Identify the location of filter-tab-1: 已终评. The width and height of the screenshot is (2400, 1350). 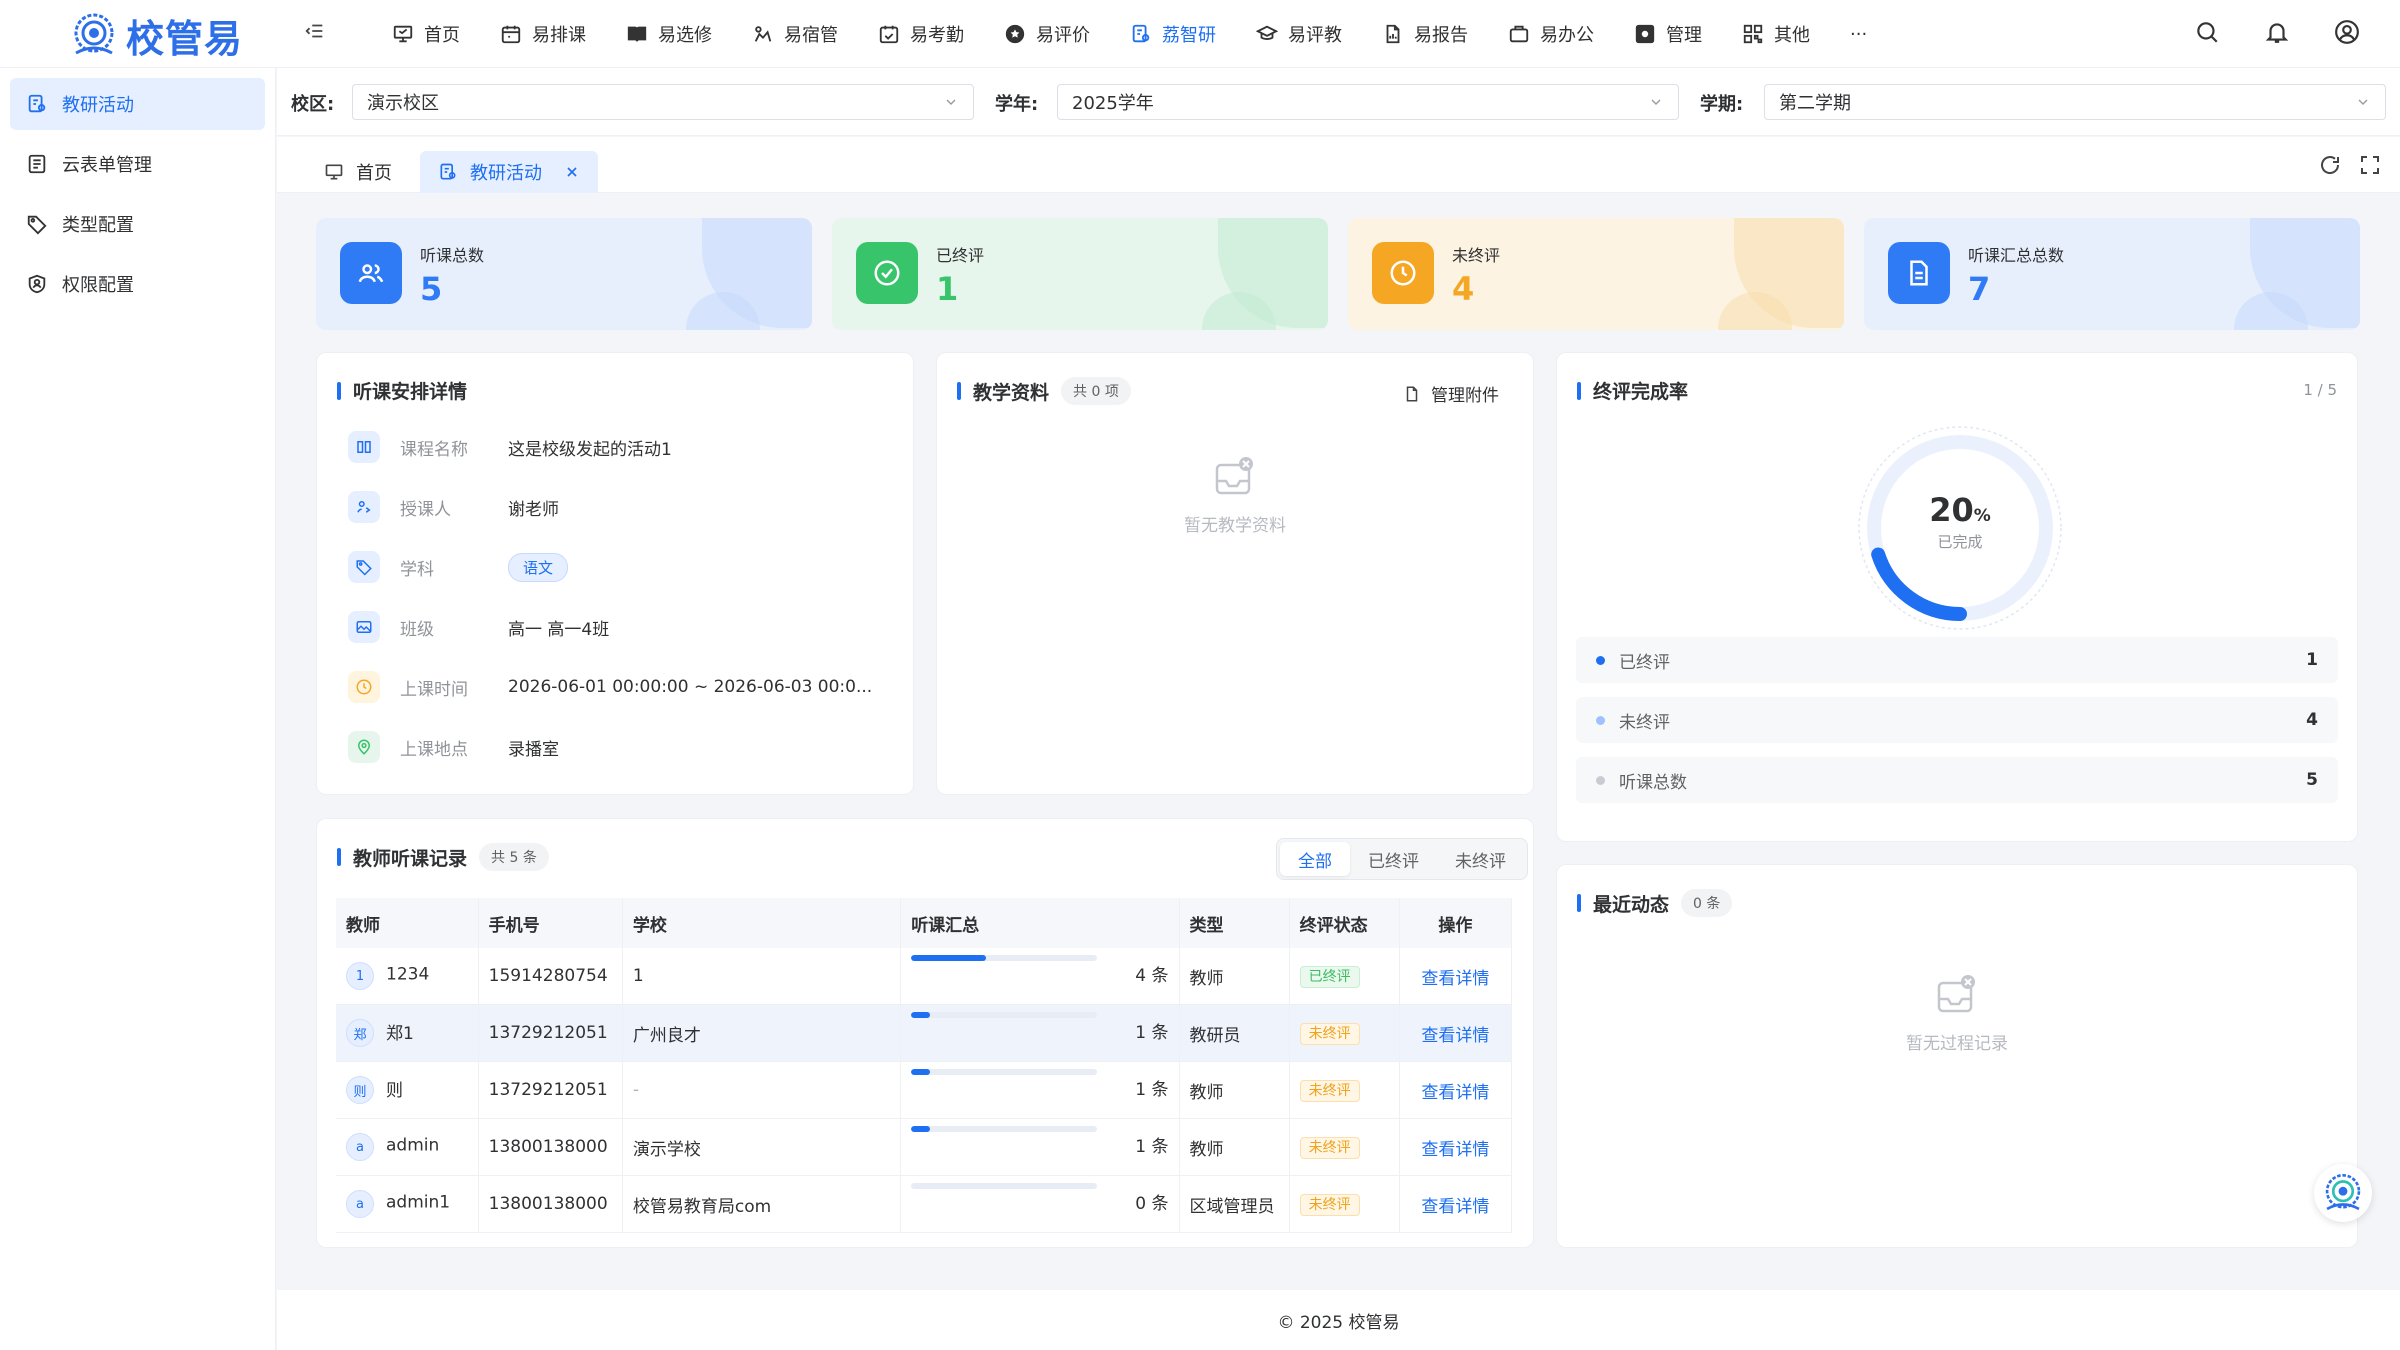
(1393, 859).